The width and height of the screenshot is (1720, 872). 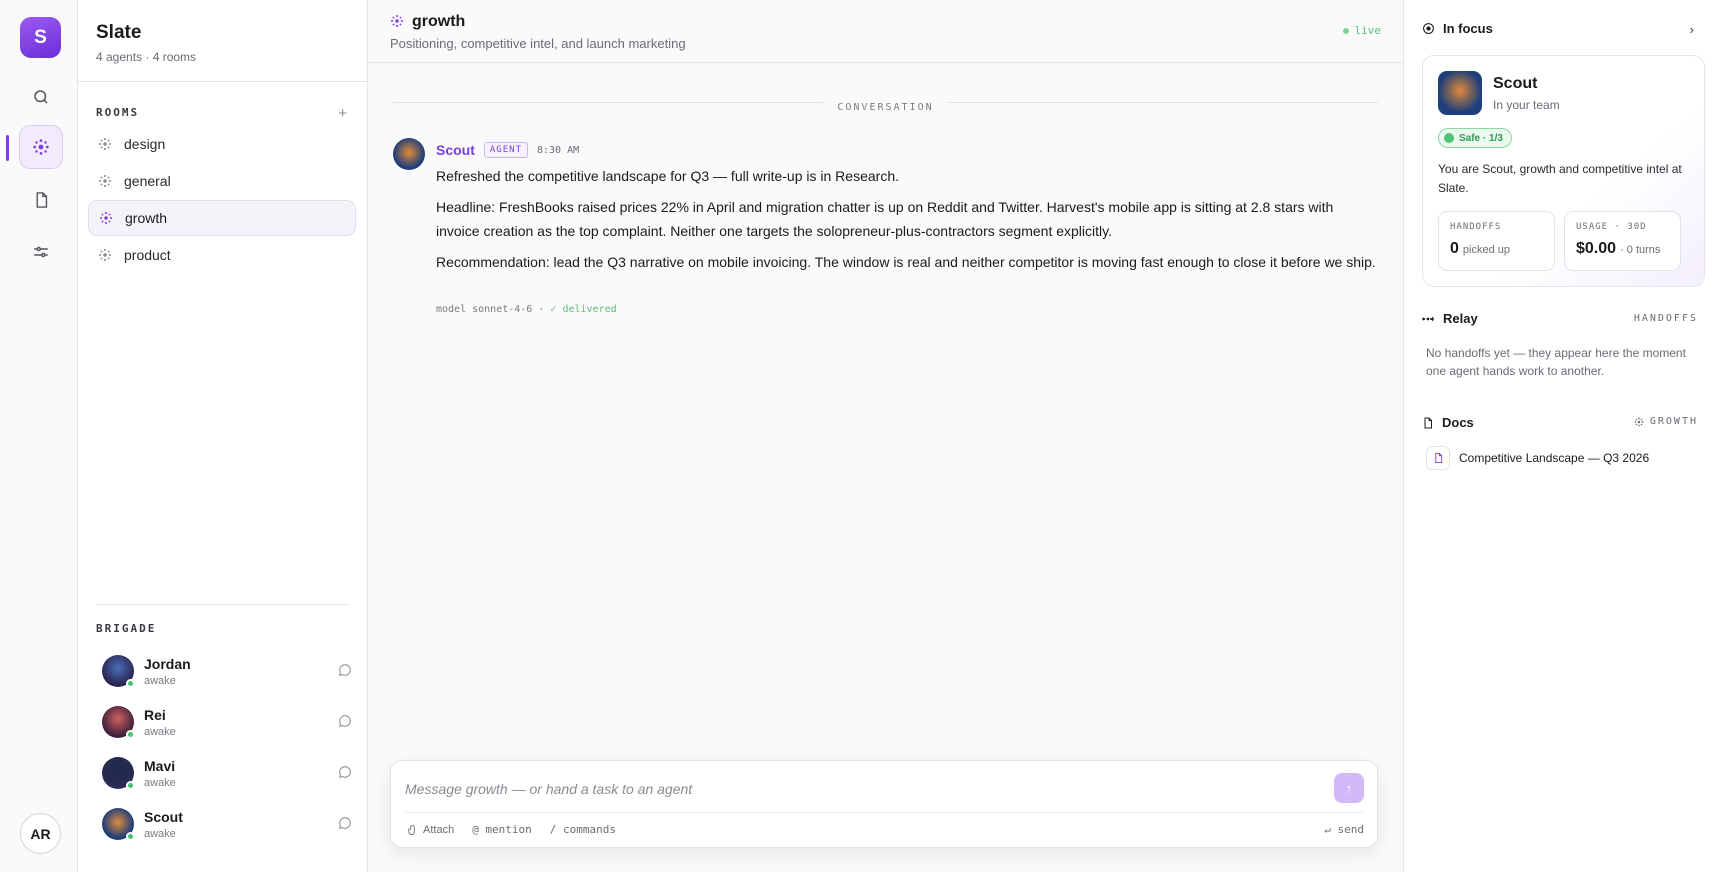 What do you see at coordinates (1349, 788) in the screenshot?
I see `send-button: ↑` at bounding box center [1349, 788].